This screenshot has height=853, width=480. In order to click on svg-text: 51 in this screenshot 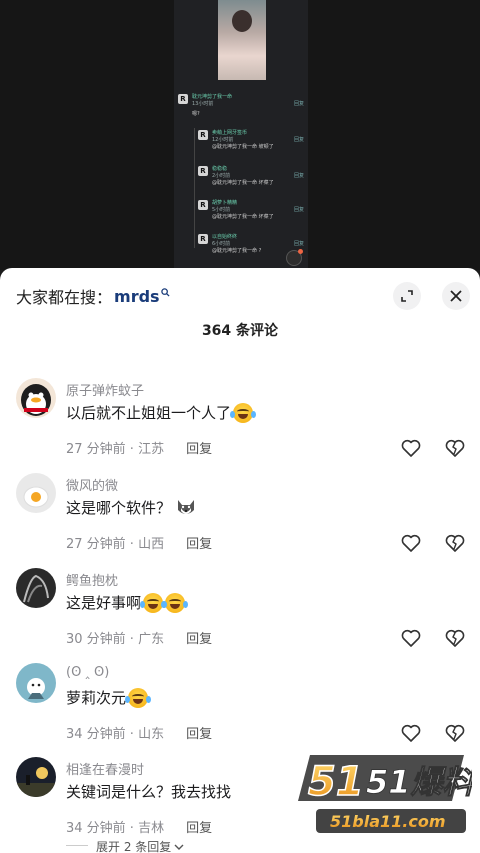, I will do `click(336, 782)`.